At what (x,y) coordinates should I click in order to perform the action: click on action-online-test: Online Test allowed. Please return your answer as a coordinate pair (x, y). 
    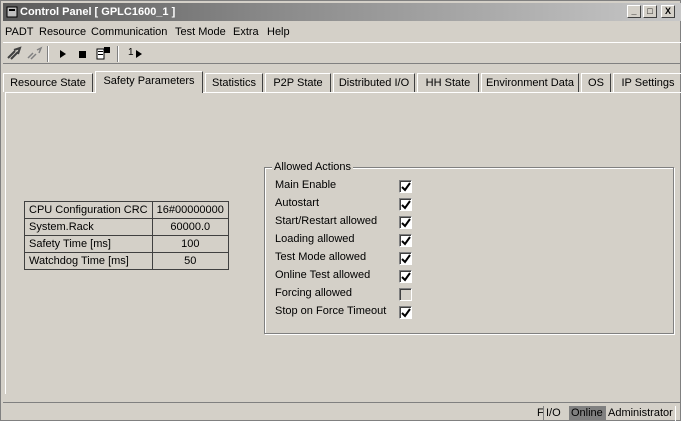
    Looking at the image, I should click on (375, 276).